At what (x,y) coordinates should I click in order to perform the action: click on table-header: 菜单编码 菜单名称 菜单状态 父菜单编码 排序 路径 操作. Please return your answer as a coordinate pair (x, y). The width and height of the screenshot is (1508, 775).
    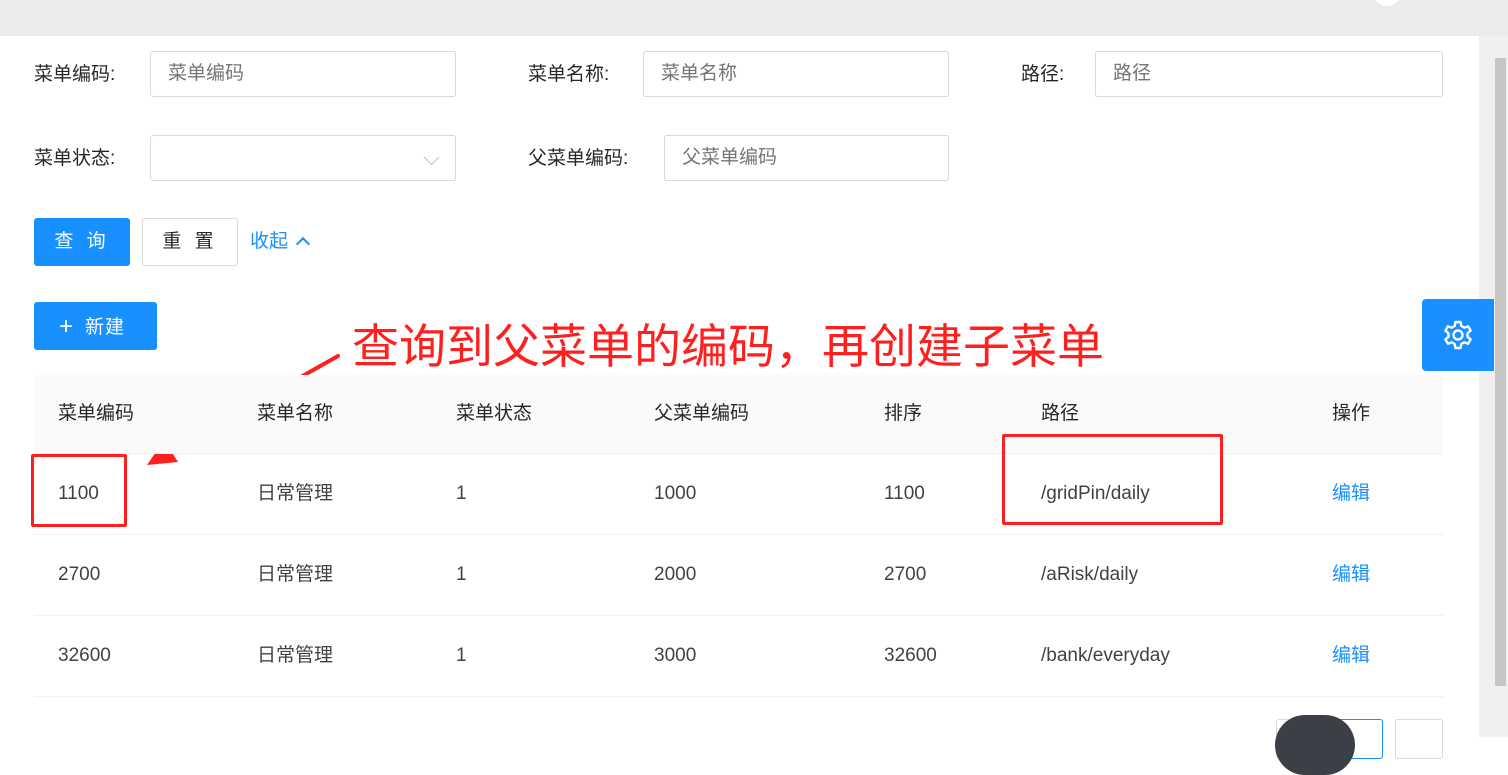
    Looking at the image, I should click on (738, 414).